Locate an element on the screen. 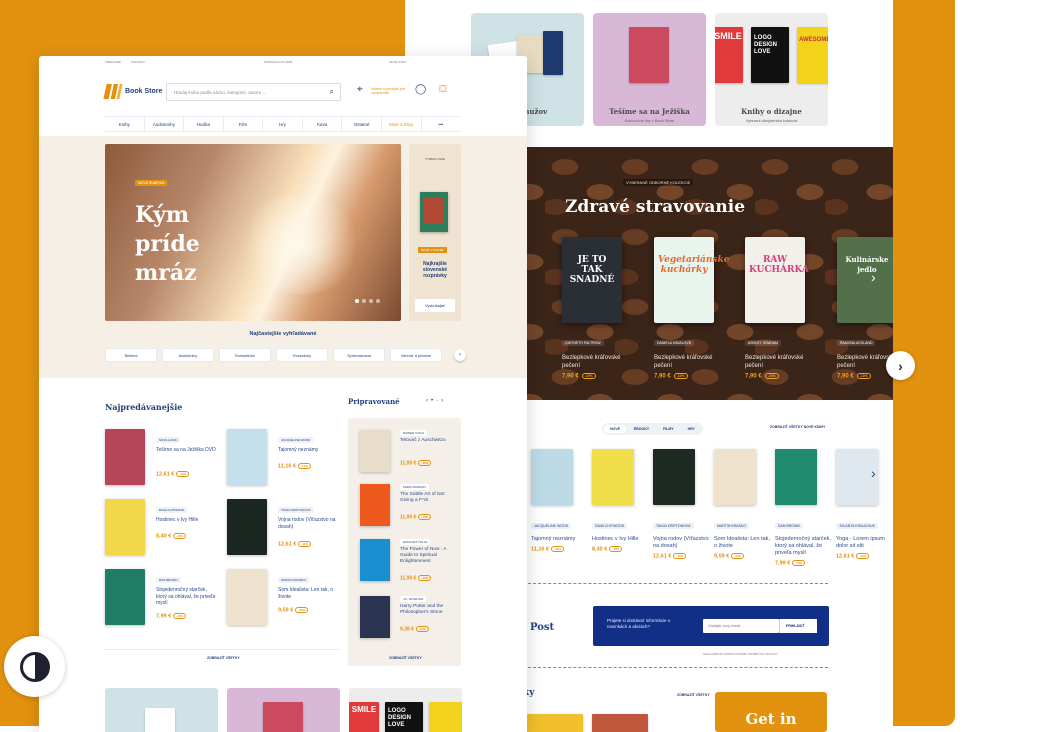 The height and width of the screenshot is (732, 1039). nav-item-games: Hry is located at coordinates (283, 124).